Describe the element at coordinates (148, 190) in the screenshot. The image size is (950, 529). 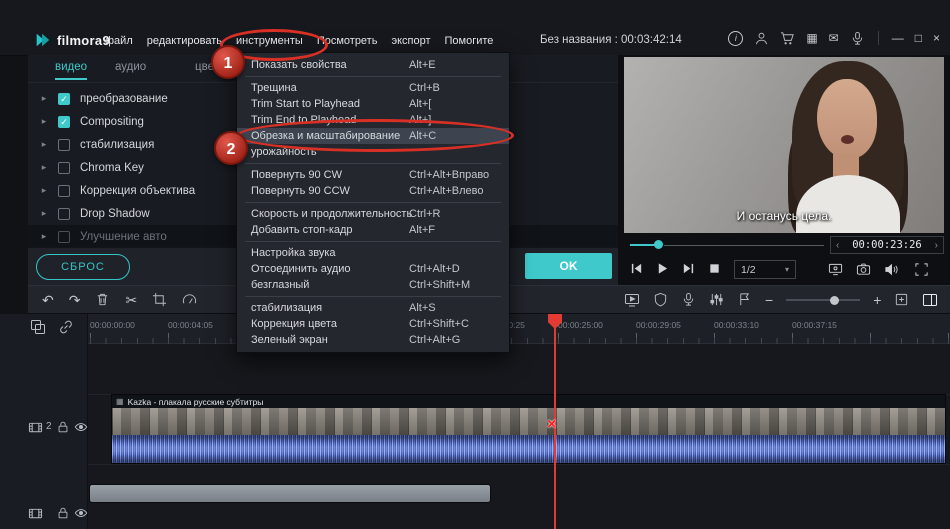
I see `sidebar-item-lens-correction: ▸ Коррекция объектива` at that location.